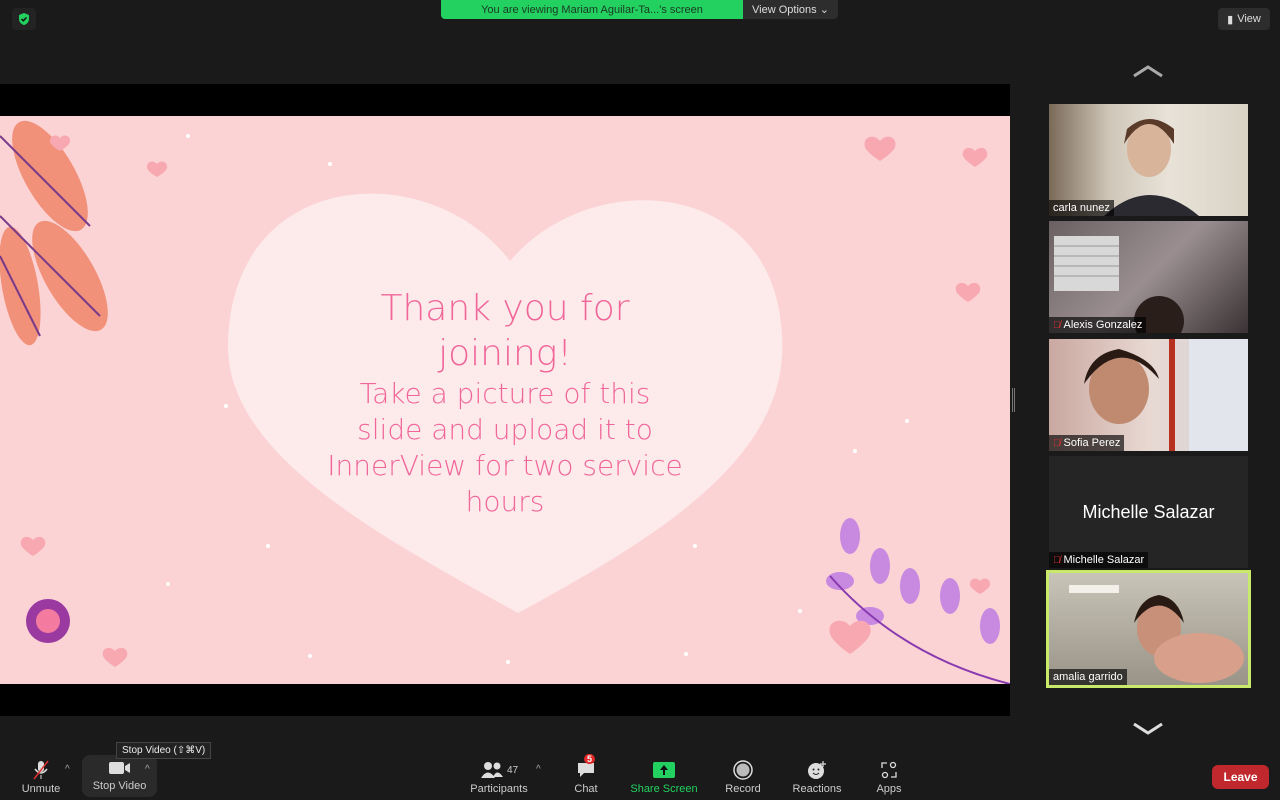 The image size is (1280, 800). I want to click on share-screen-button: Share Screen, so click(664, 776).